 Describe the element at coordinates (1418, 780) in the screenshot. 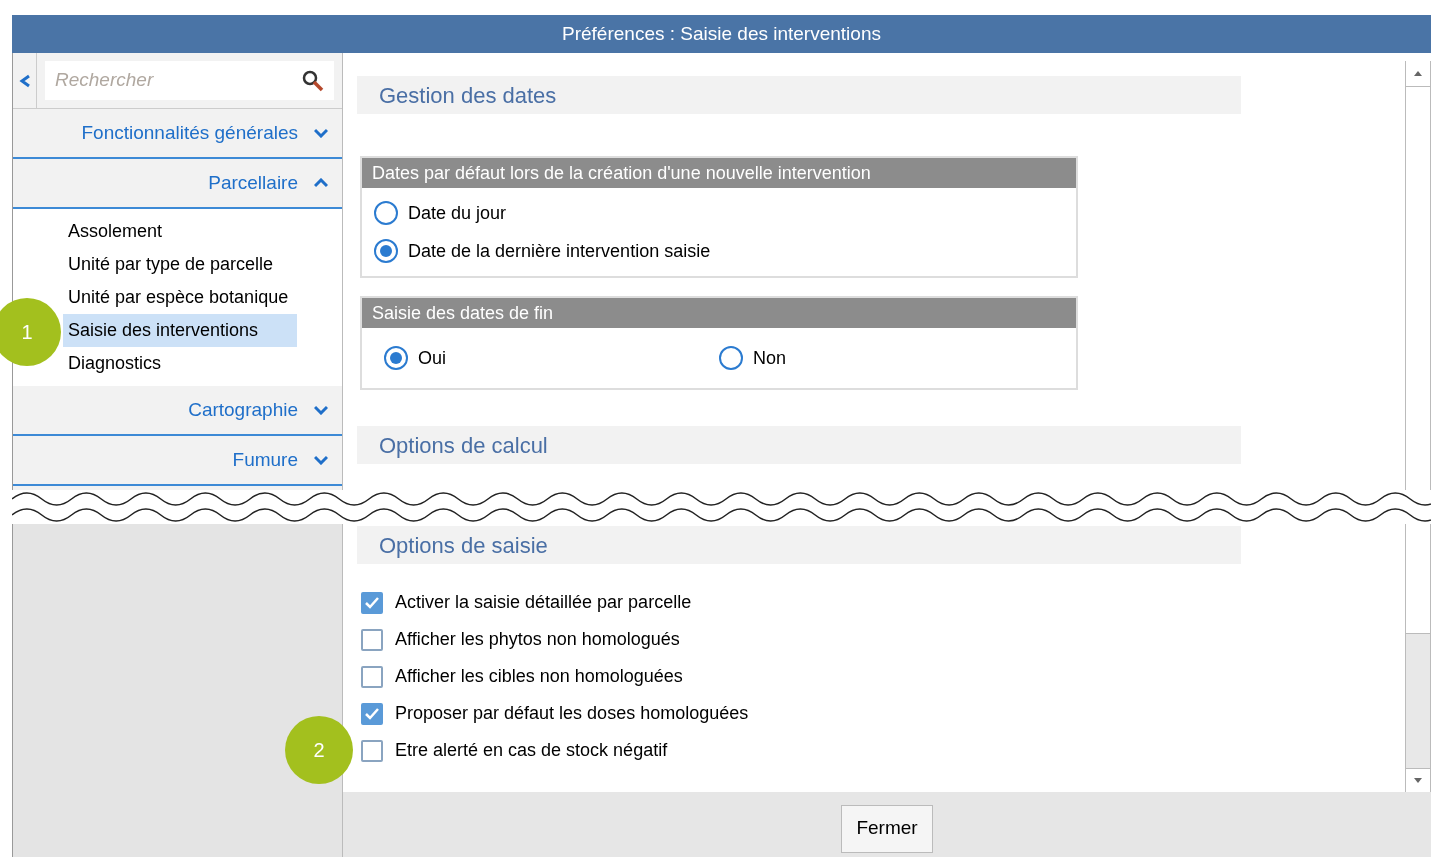

I see `down-arrow-icon` at that location.